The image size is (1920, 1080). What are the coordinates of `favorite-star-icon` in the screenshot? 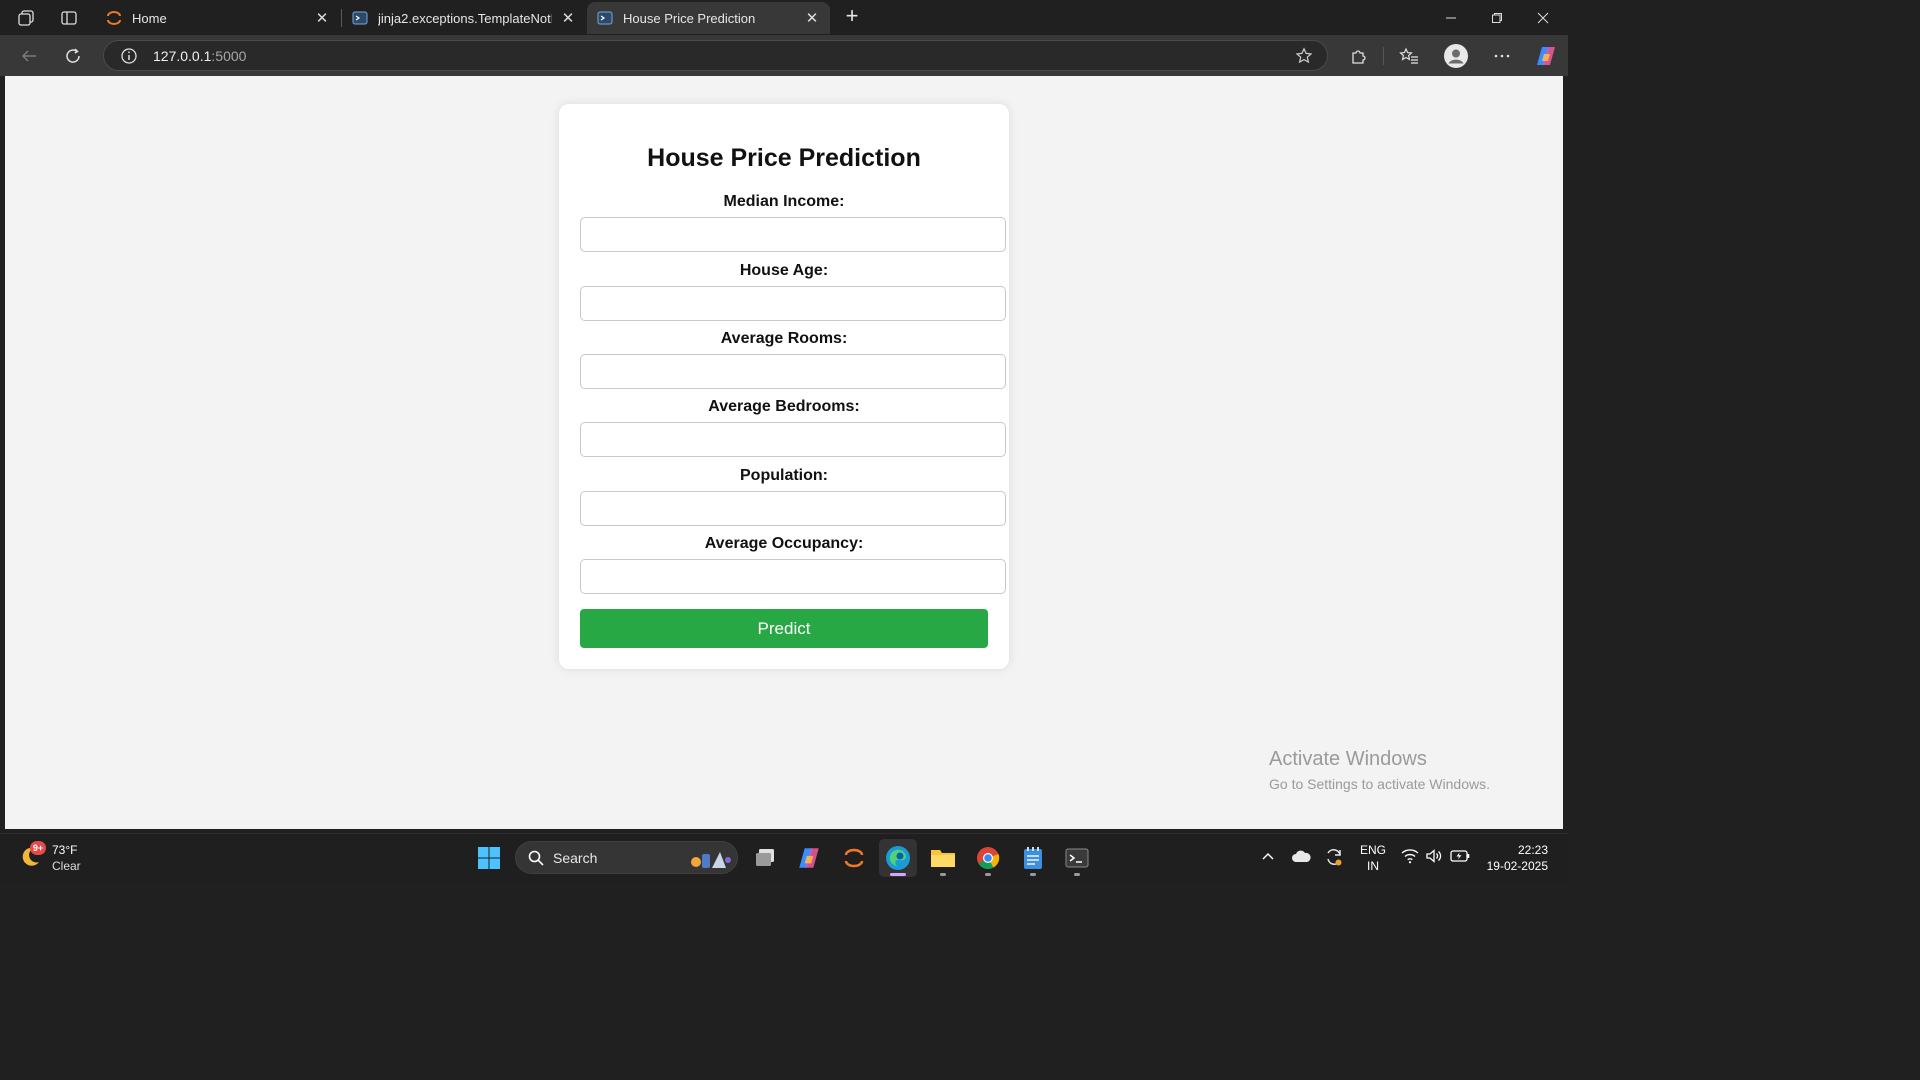 It's located at (1304, 58).